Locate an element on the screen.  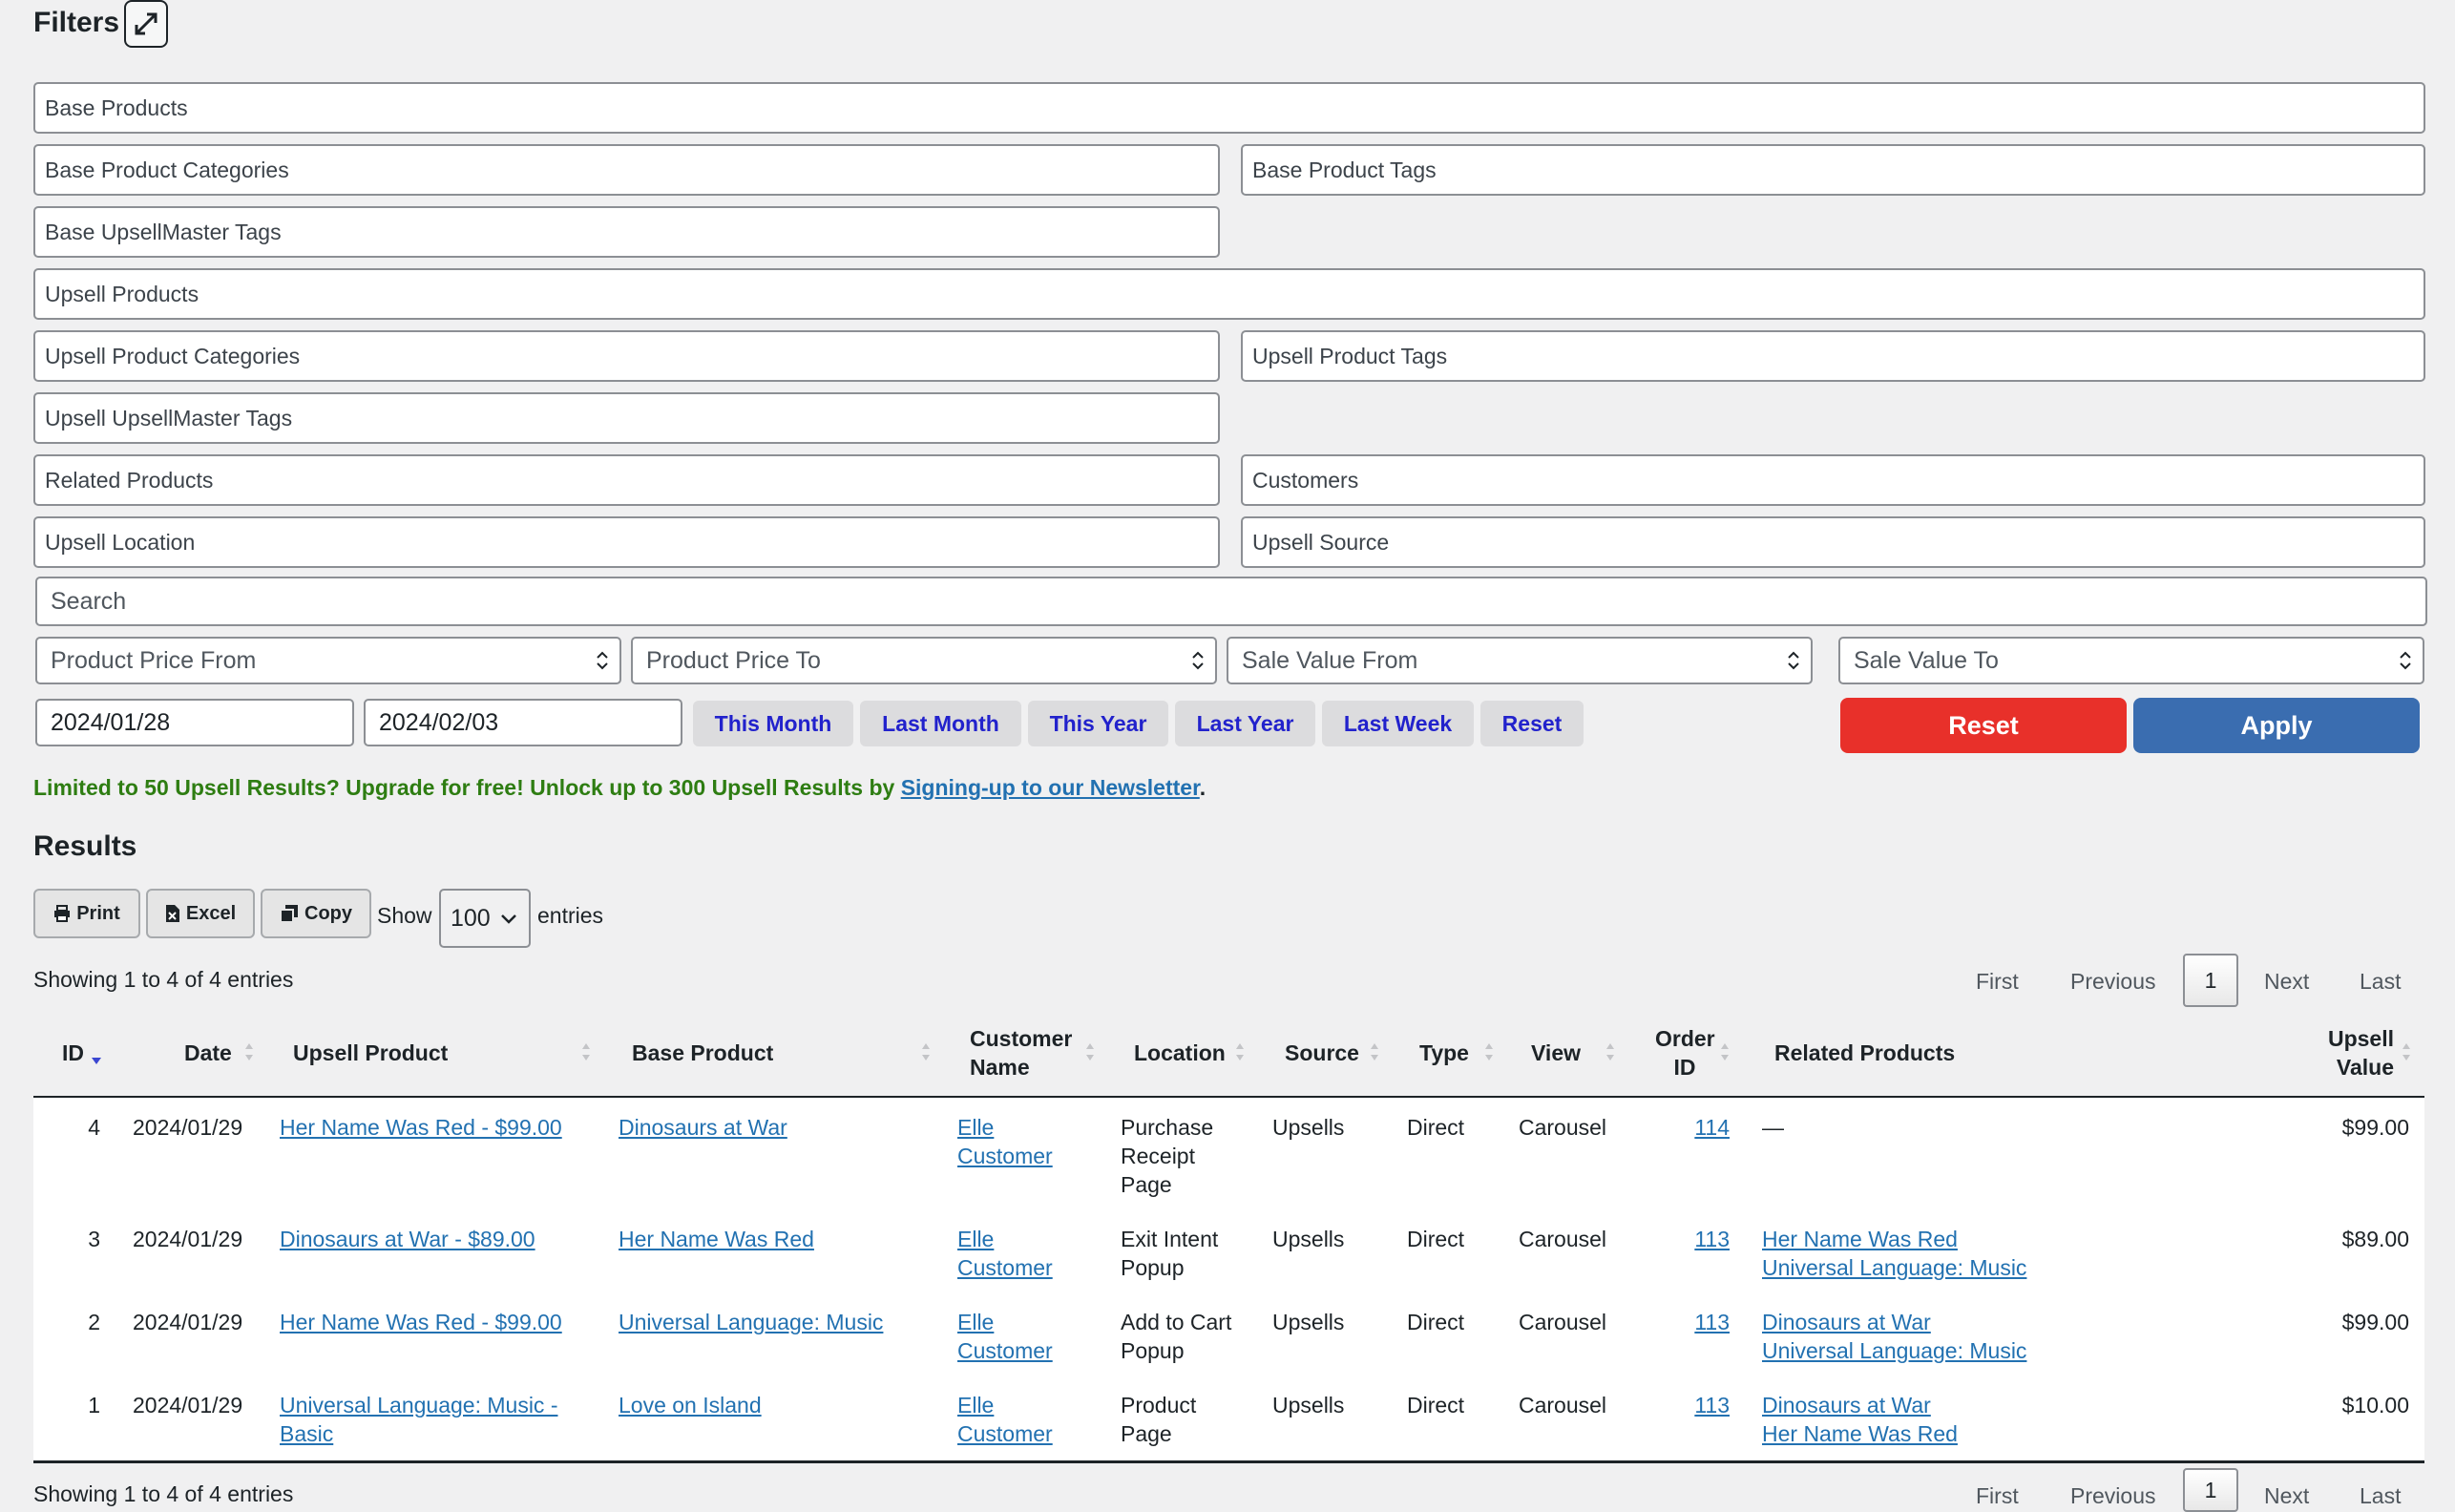
upsell-product-link: Universal Language: Music - Basic is located at coordinates (418, 1419).